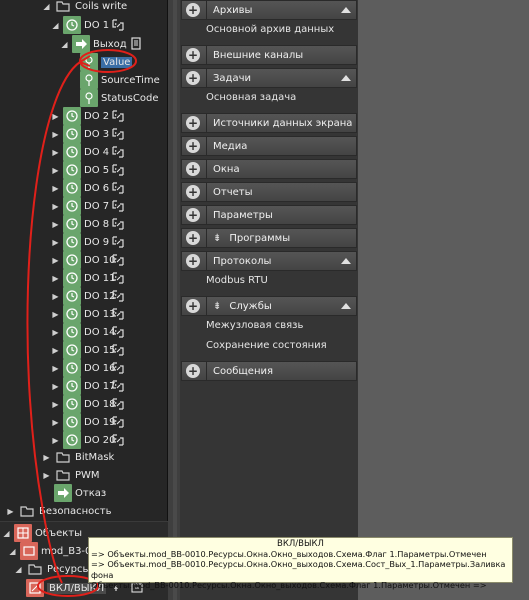 The width and height of the screenshot is (529, 600). What do you see at coordinates (83, 368) in the screenshot?
I see `tree-node-do: ▶ DO 16` at bounding box center [83, 368].